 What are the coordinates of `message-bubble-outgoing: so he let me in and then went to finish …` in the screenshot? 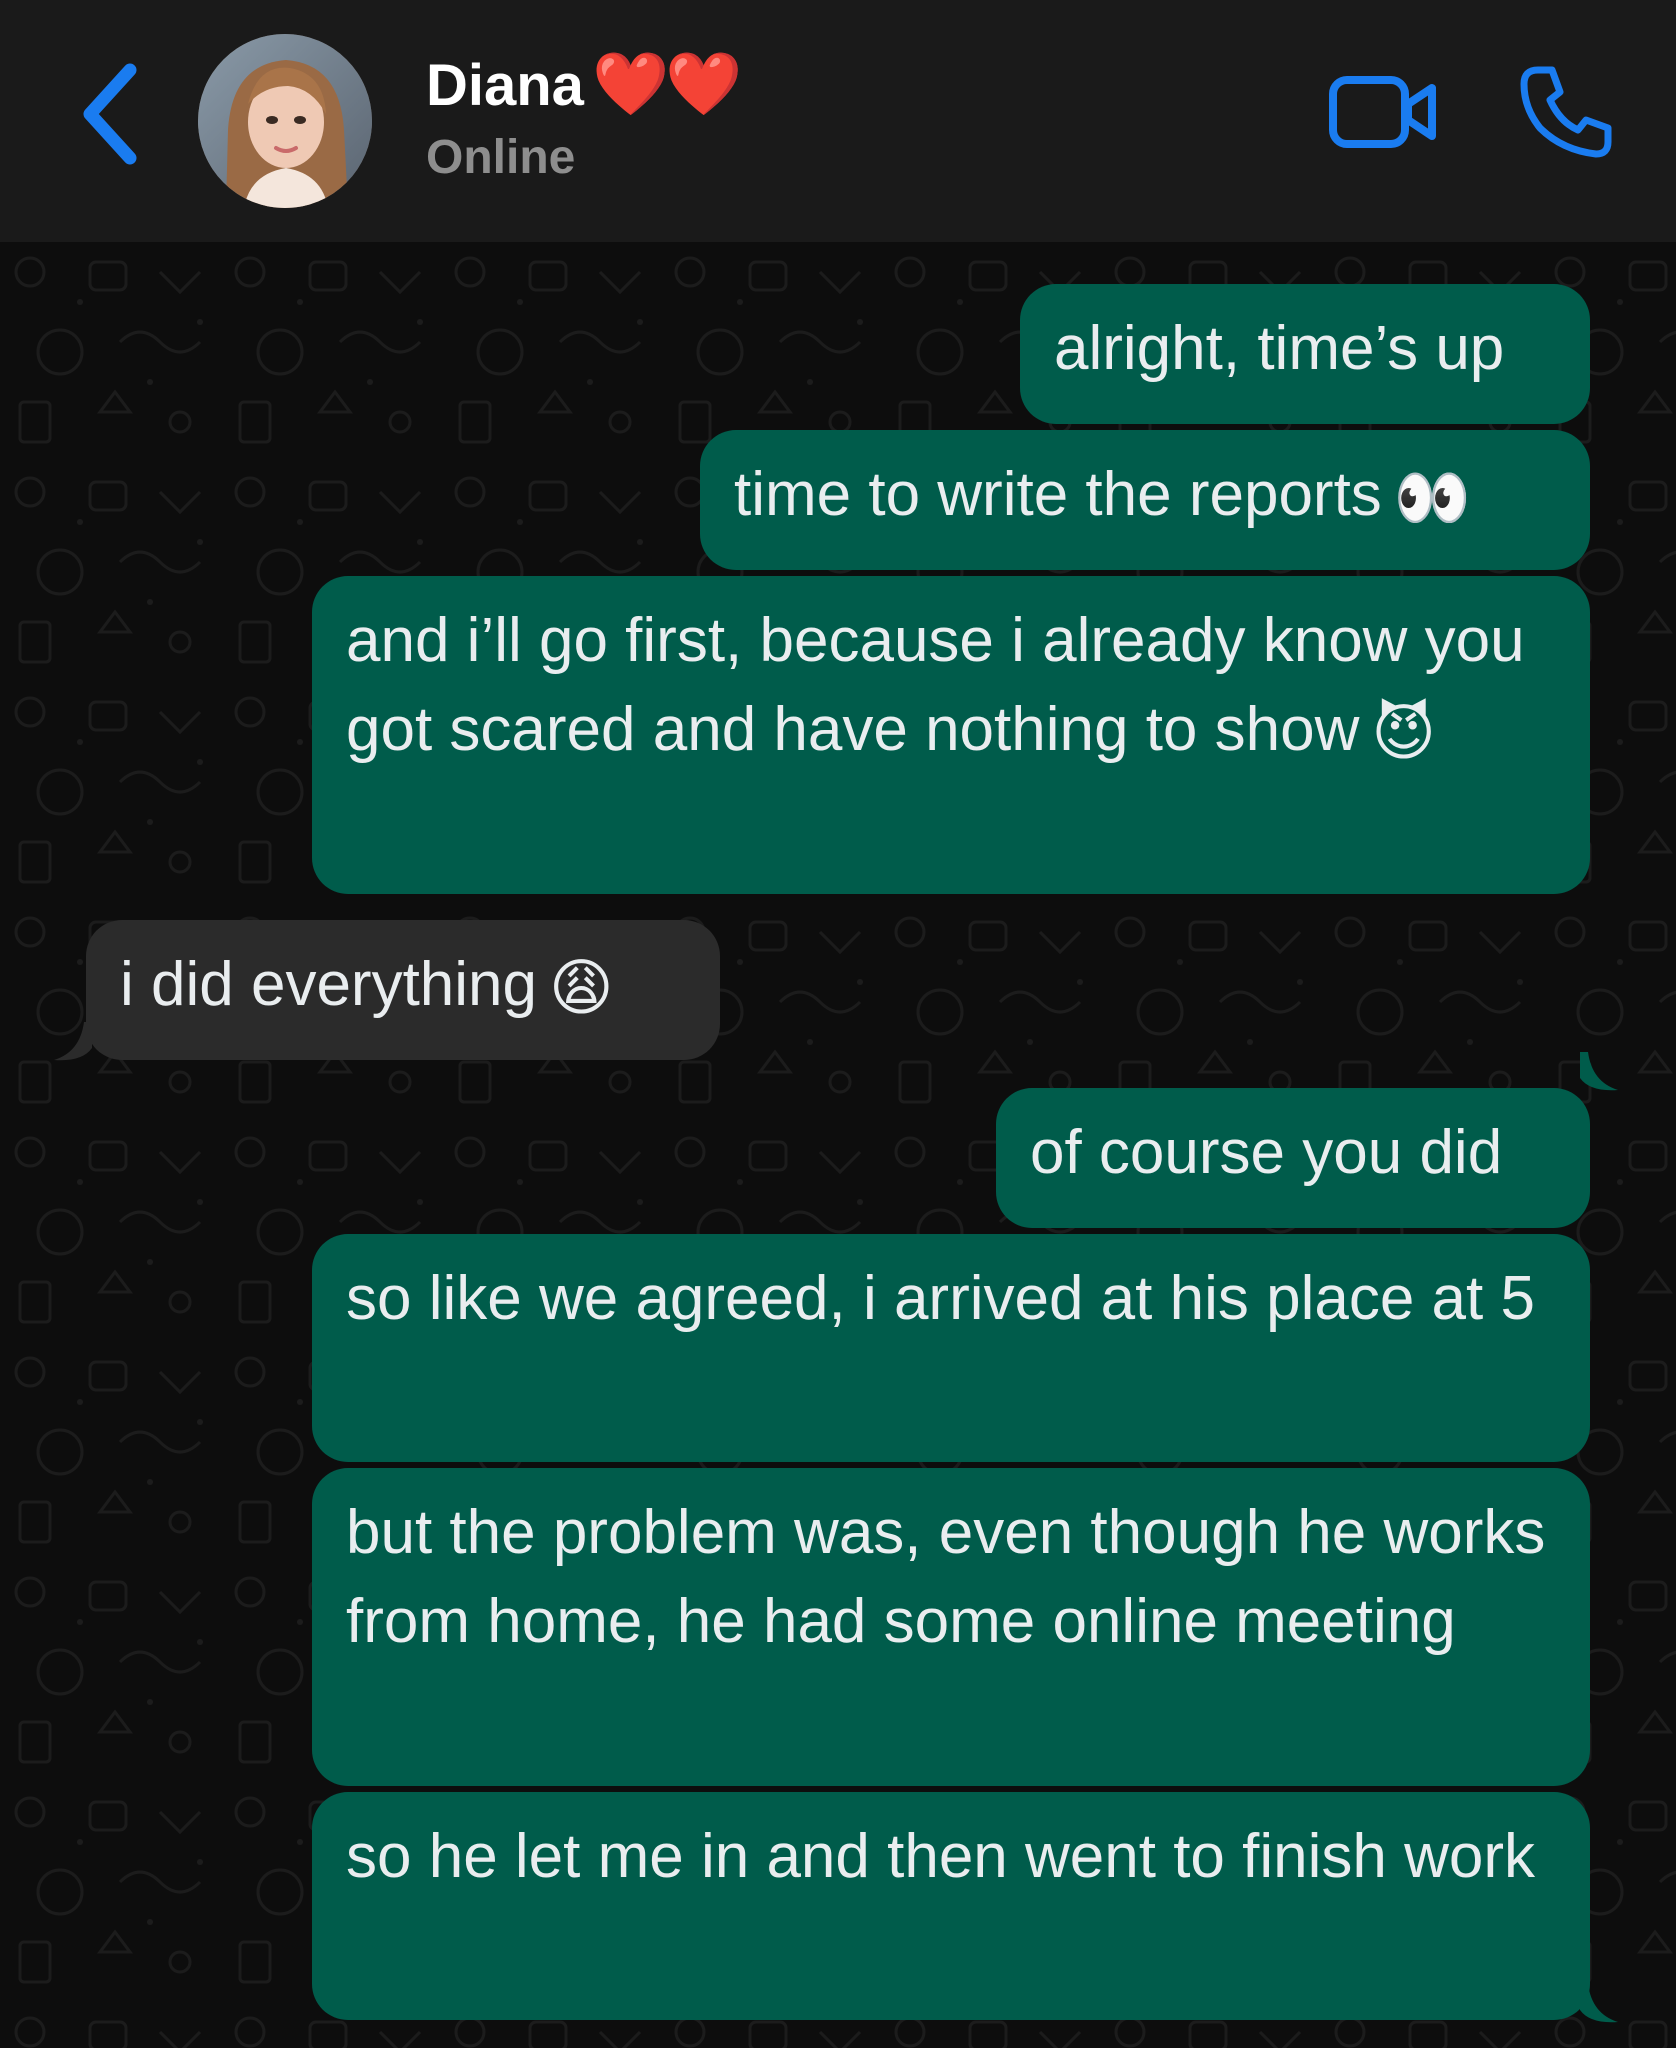 It's located at (951, 1906).